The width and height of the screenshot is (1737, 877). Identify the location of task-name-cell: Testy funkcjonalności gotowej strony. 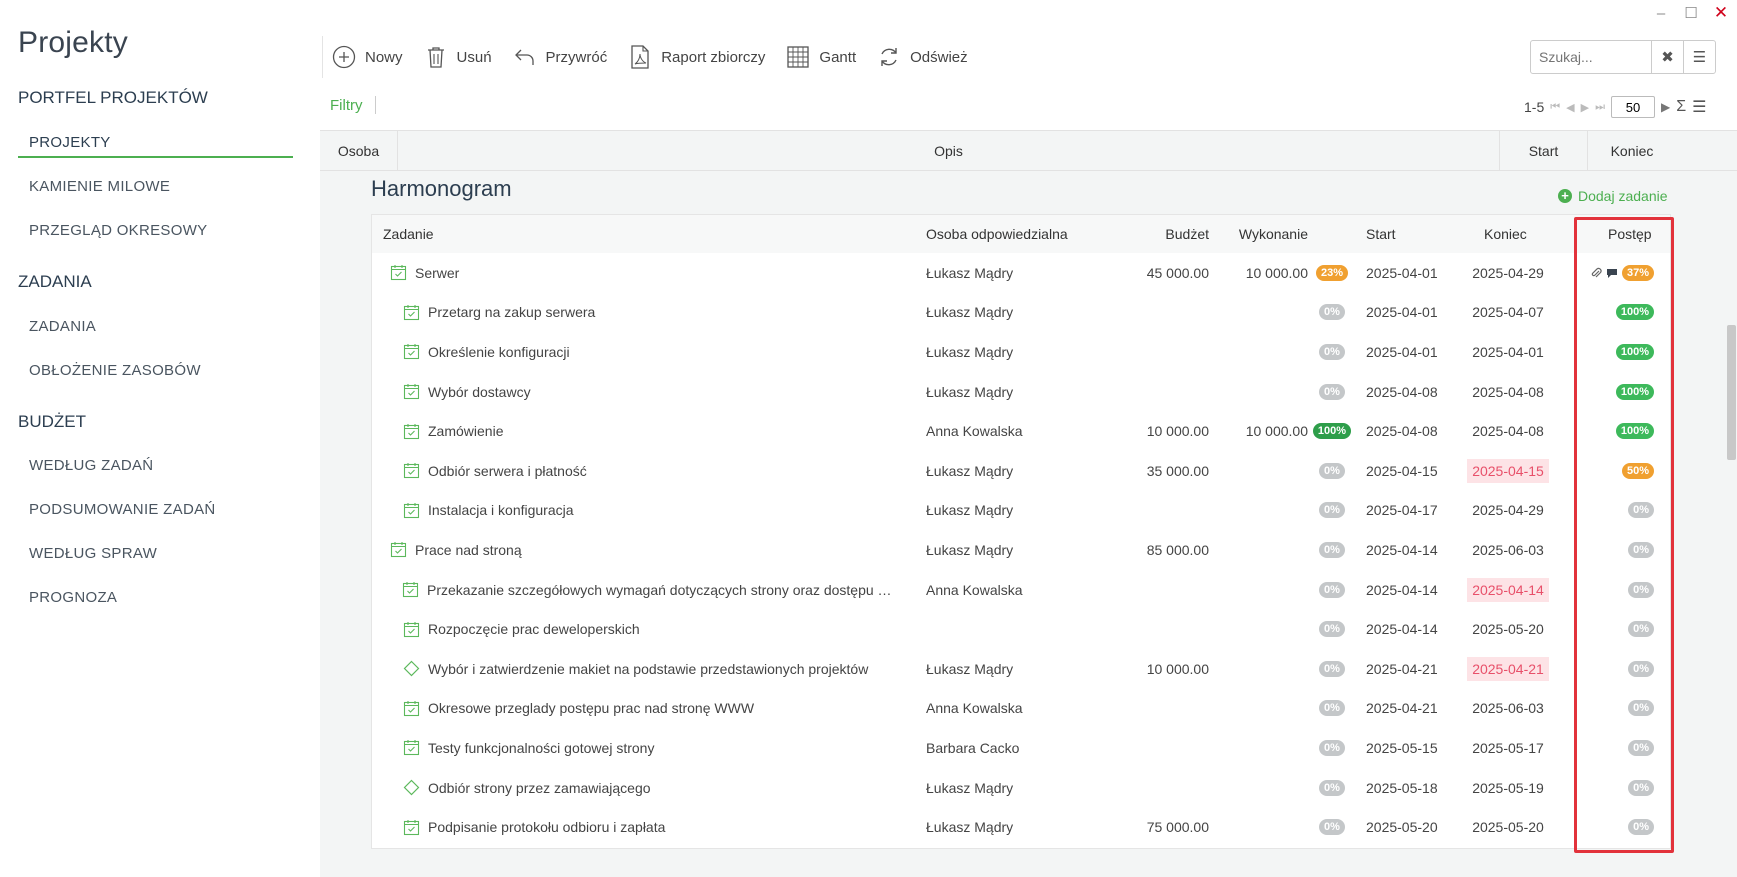
(528, 748).